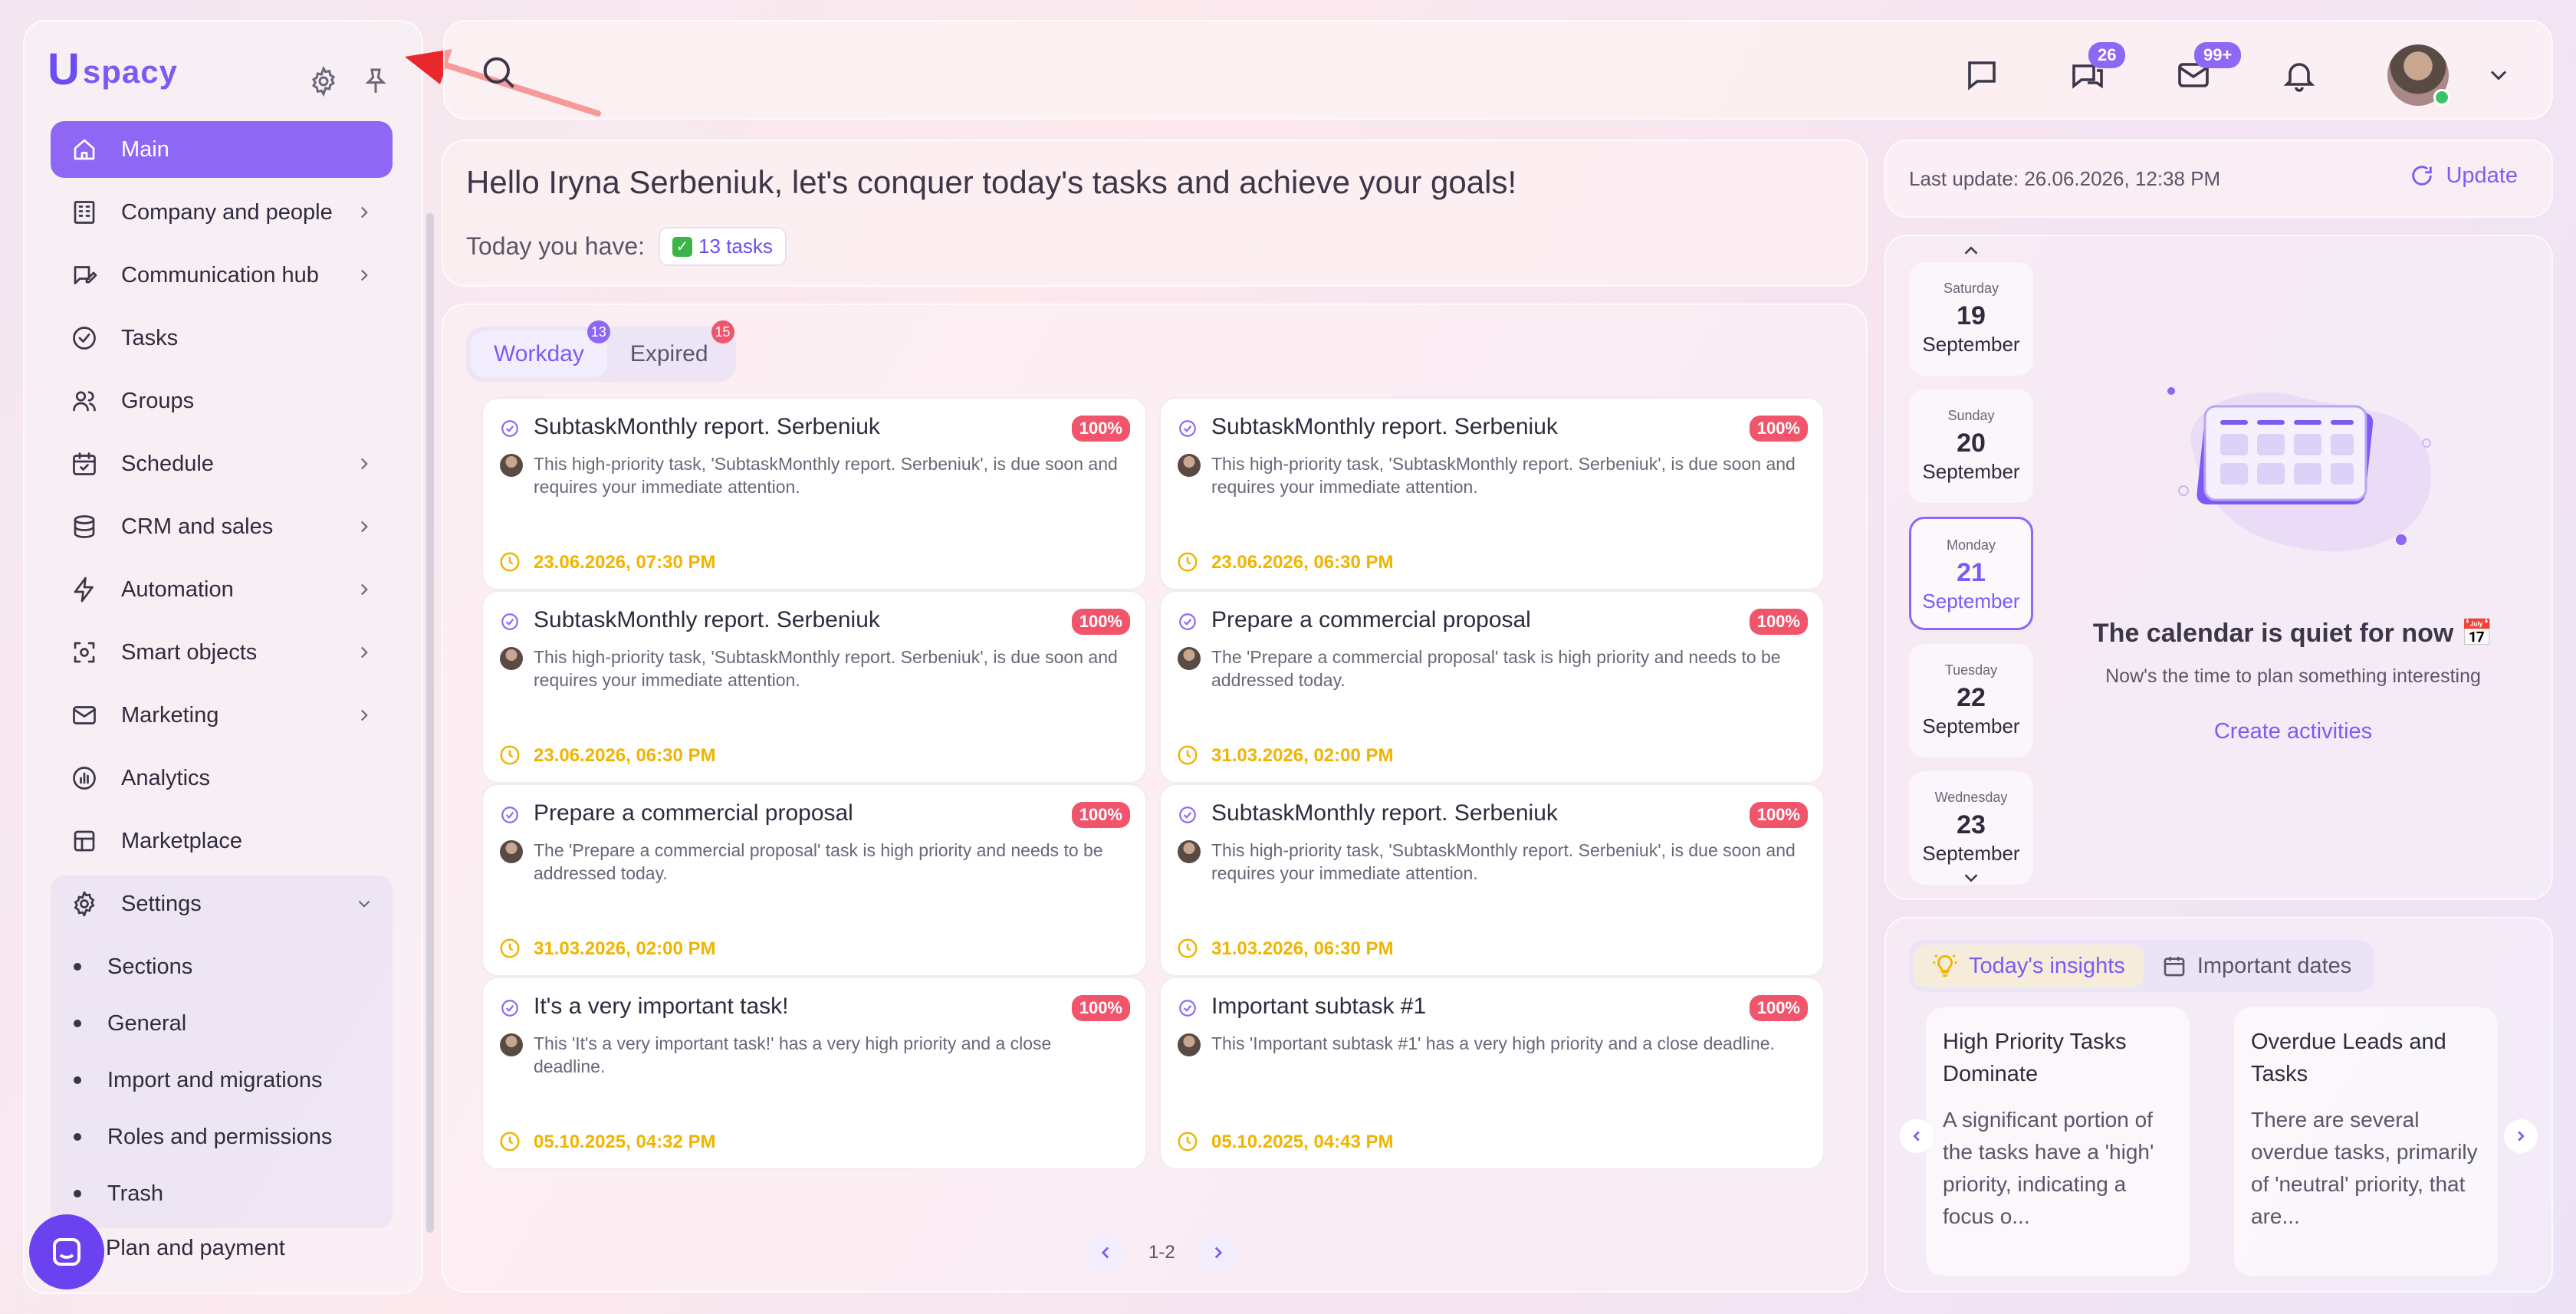 This screenshot has height=1314, width=2576. What do you see at coordinates (222, 149) in the screenshot?
I see `sidebar-item-main: Main` at bounding box center [222, 149].